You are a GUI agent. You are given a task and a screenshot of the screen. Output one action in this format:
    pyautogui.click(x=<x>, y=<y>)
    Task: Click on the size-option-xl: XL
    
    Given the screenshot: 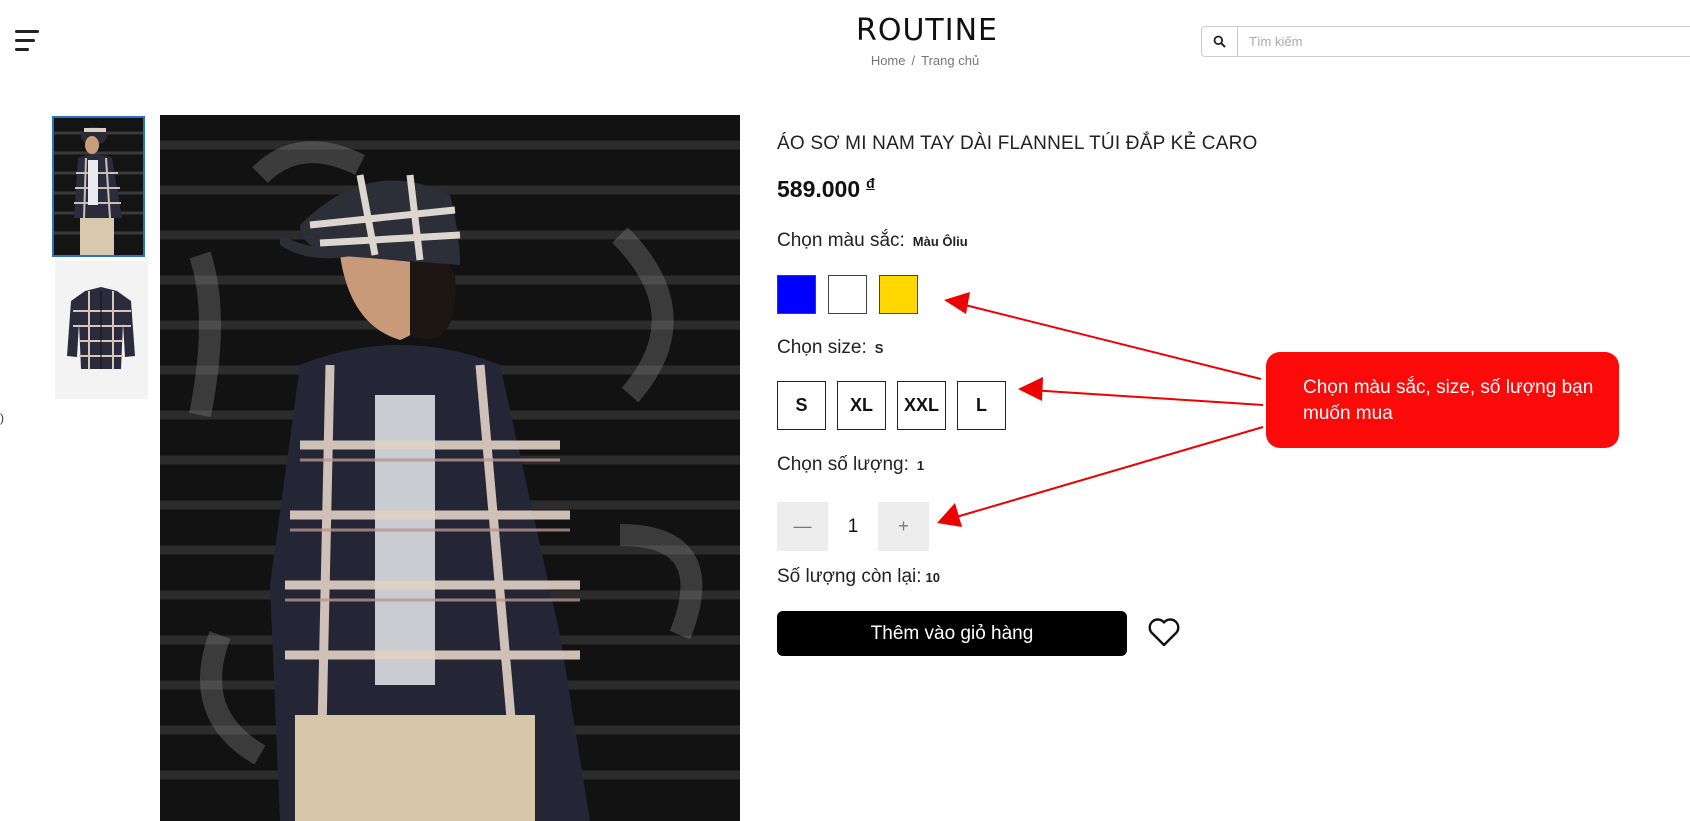 What is the action you would take?
    pyautogui.click(x=861, y=405)
    